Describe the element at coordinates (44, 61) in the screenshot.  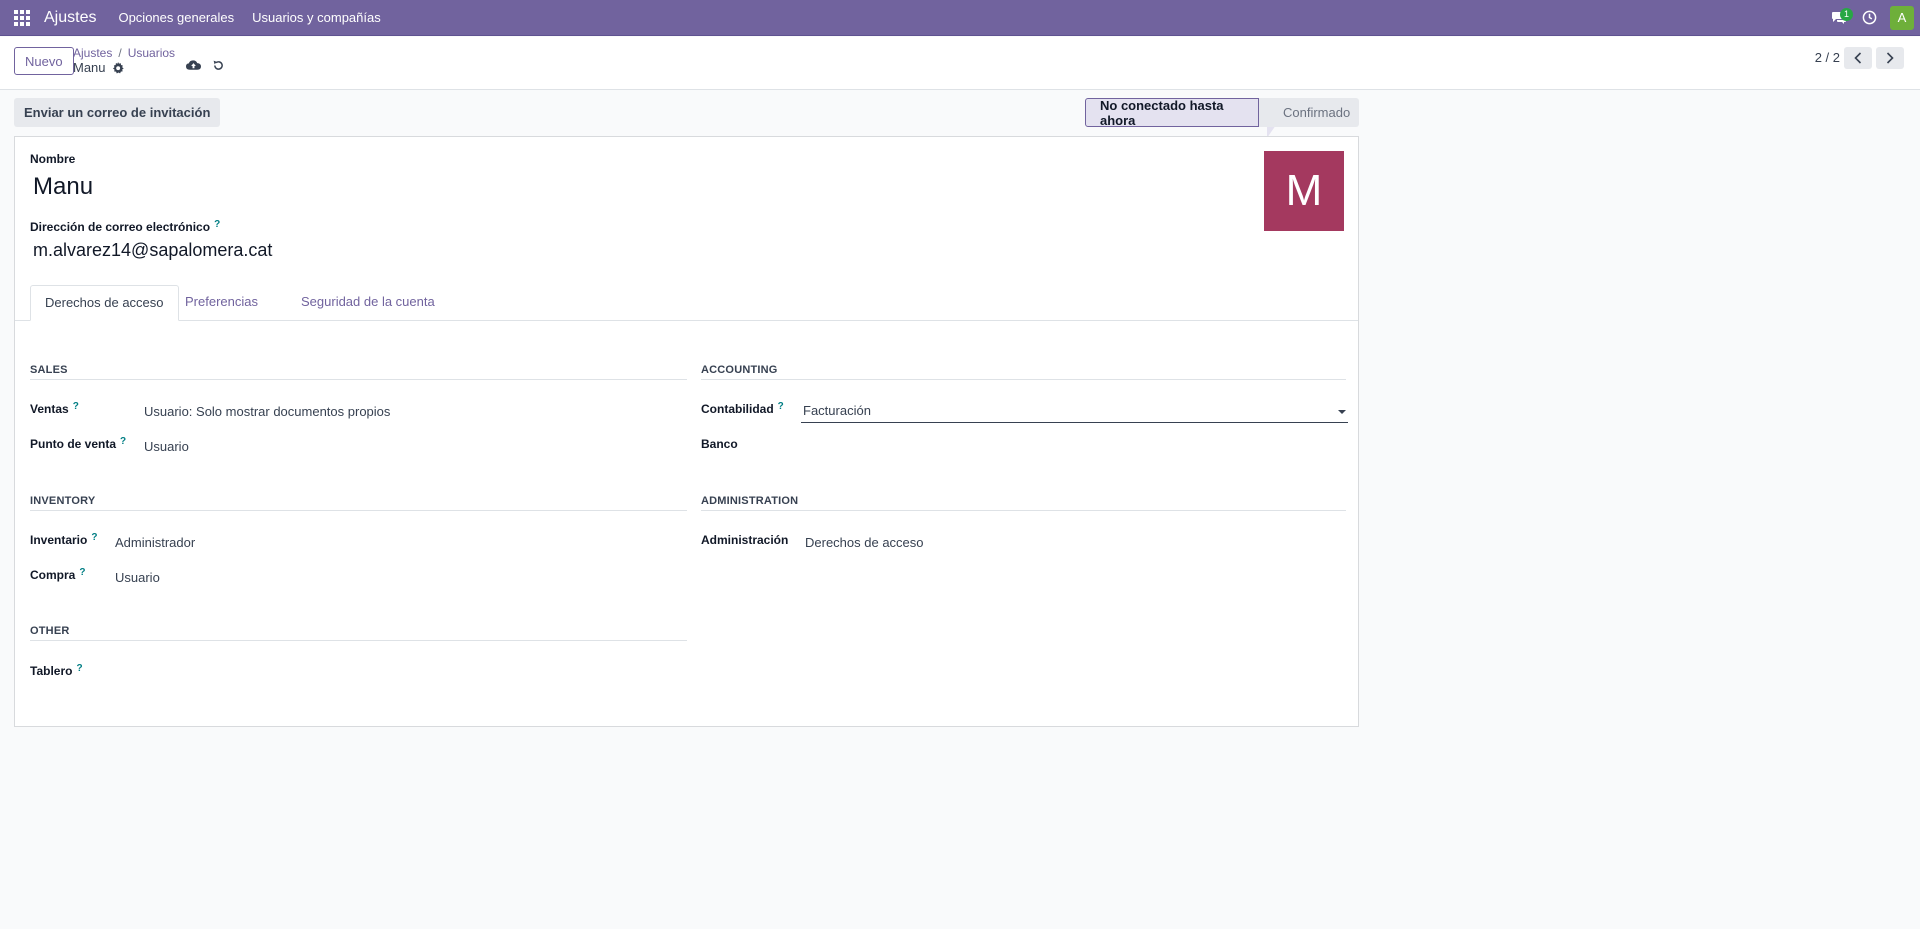
I see `new-button: Nuevo` at that location.